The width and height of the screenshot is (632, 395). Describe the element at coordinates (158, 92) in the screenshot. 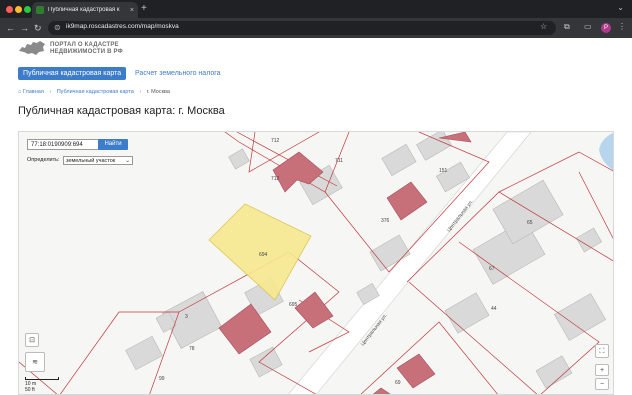

I see `breadcrumb-current: г. Москва` at that location.